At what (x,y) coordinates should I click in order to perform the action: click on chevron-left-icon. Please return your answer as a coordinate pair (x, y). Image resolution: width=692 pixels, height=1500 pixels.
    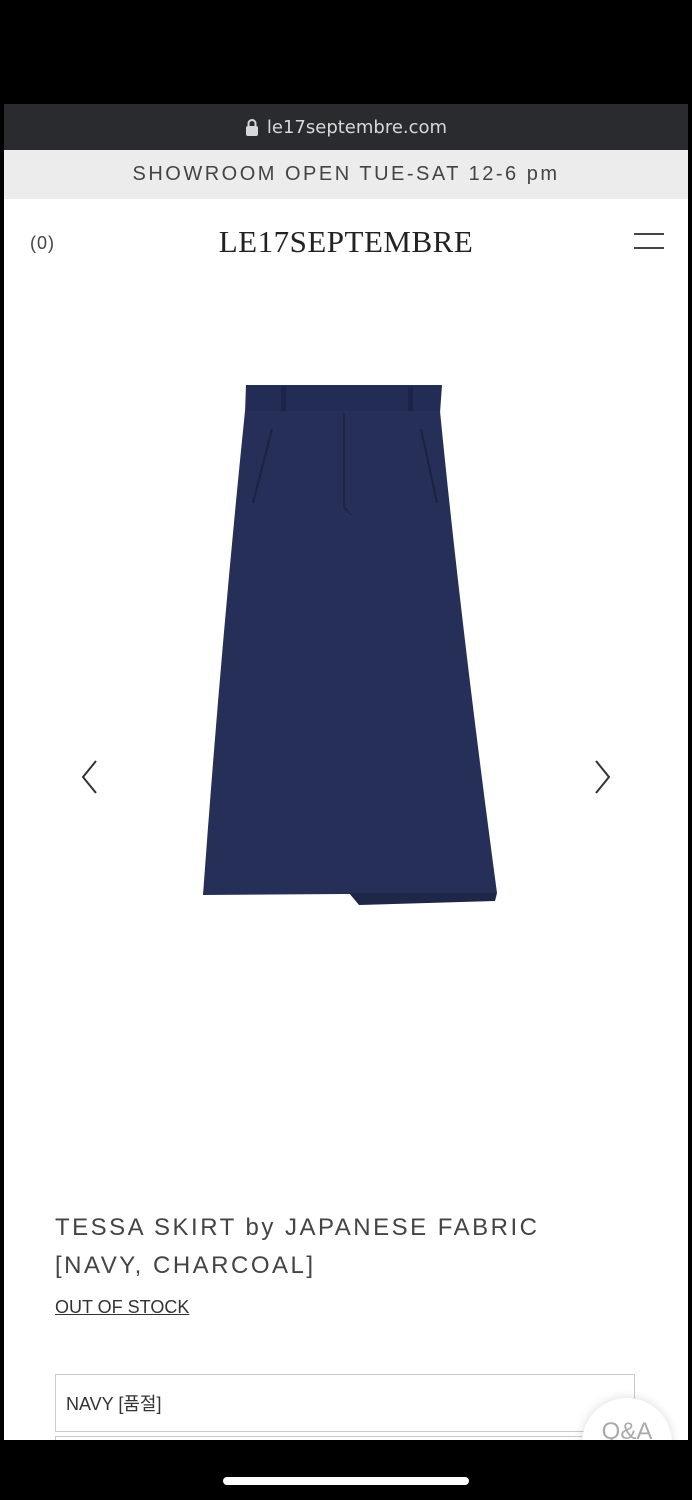
    Looking at the image, I should click on (89, 777).